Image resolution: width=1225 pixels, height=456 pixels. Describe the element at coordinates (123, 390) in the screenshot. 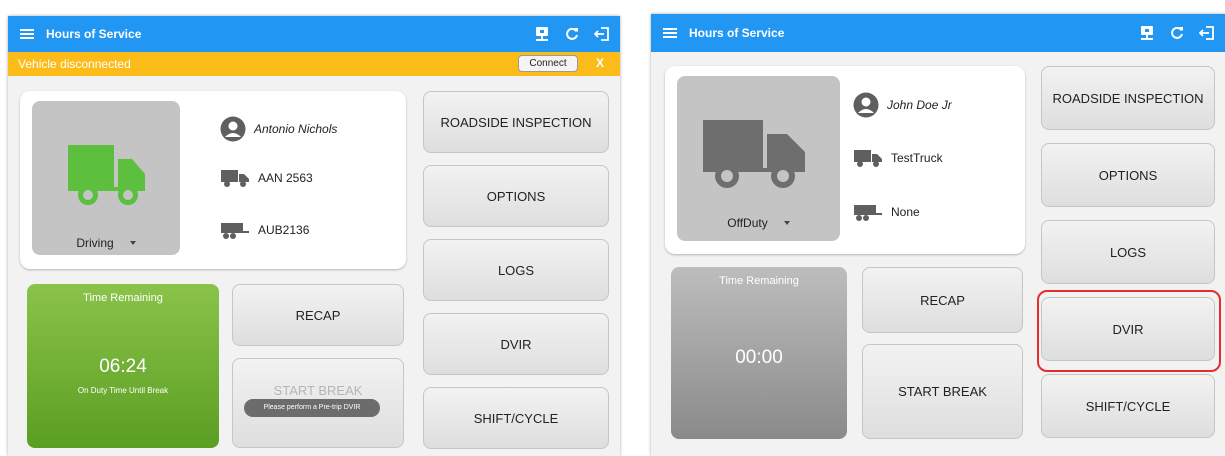

I see `time-remaining-subtitle: On Duty Time Until Break` at that location.